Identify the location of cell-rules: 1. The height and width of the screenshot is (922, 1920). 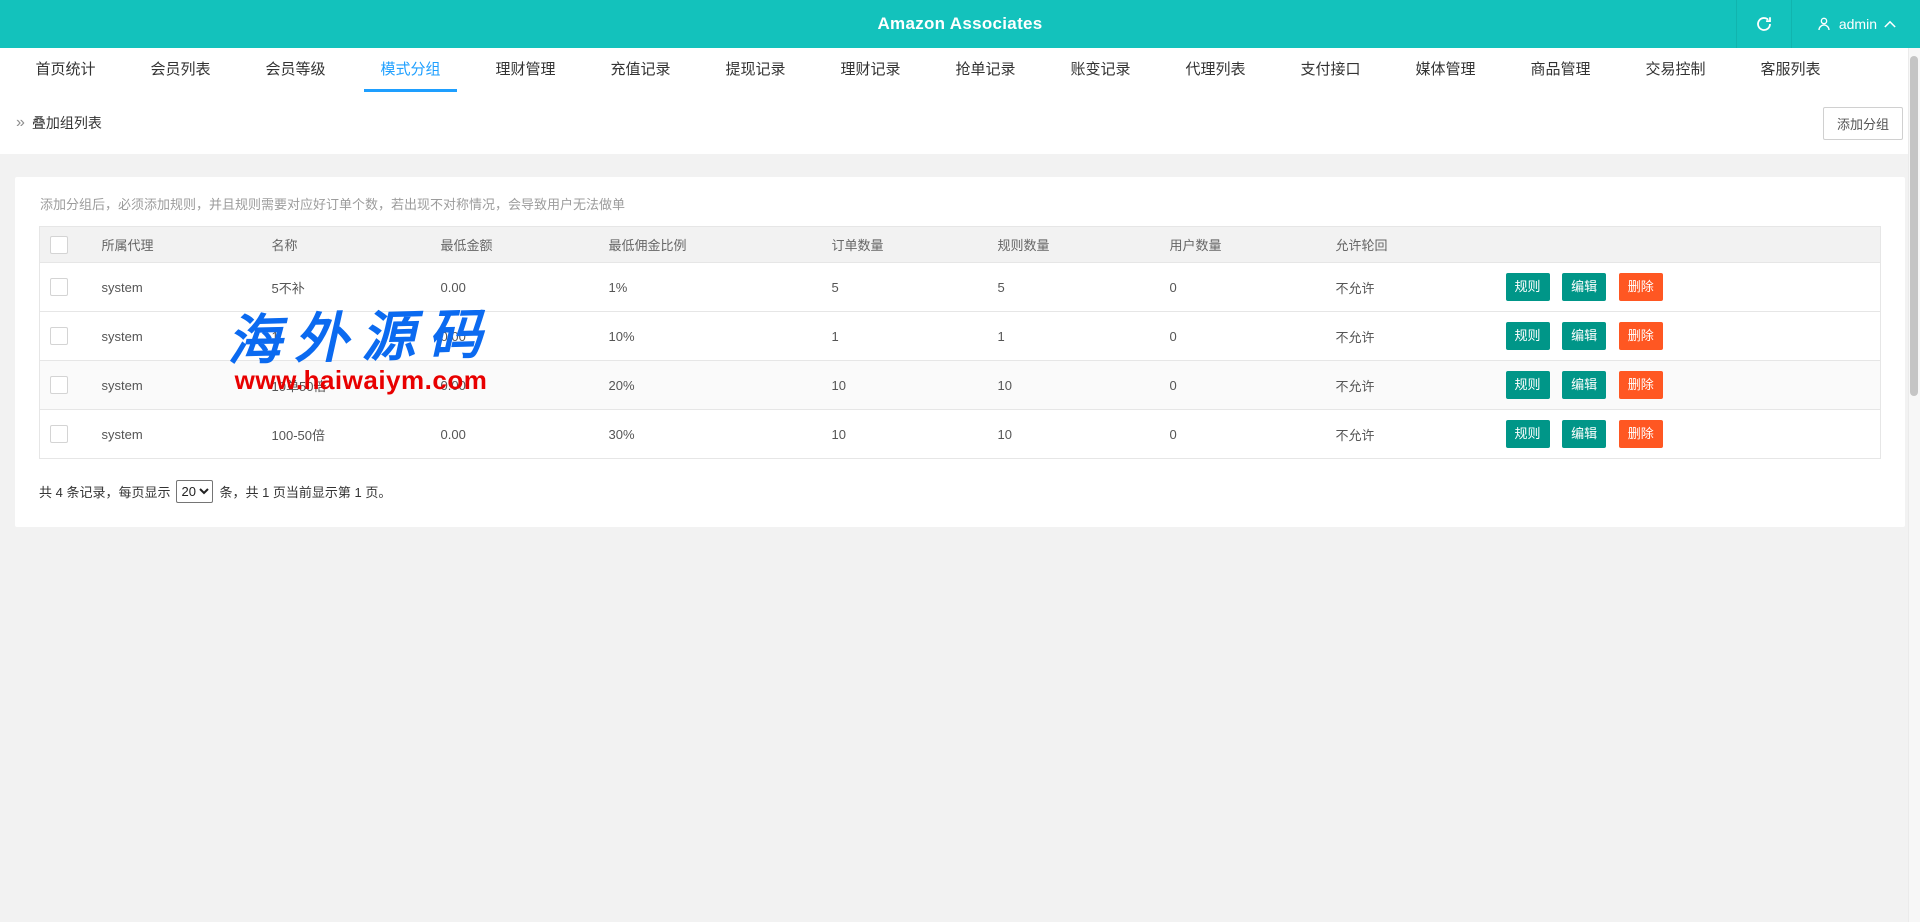
(1083, 336).